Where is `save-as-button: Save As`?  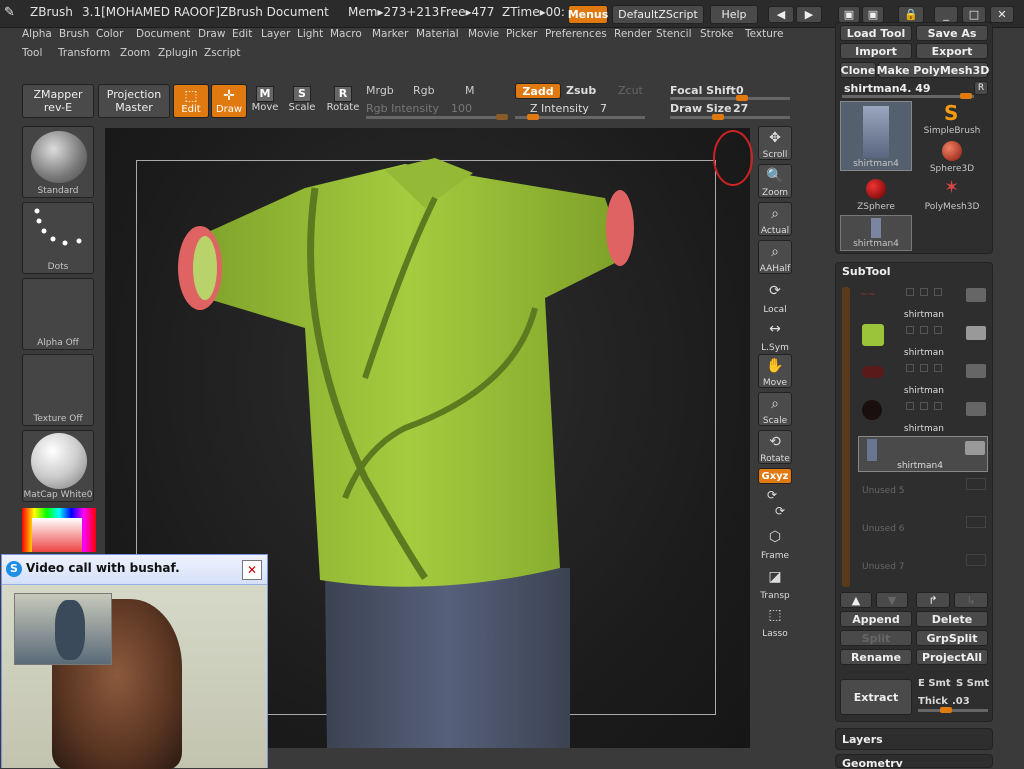 save-as-button: Save As is located at coordinates (952, 33).